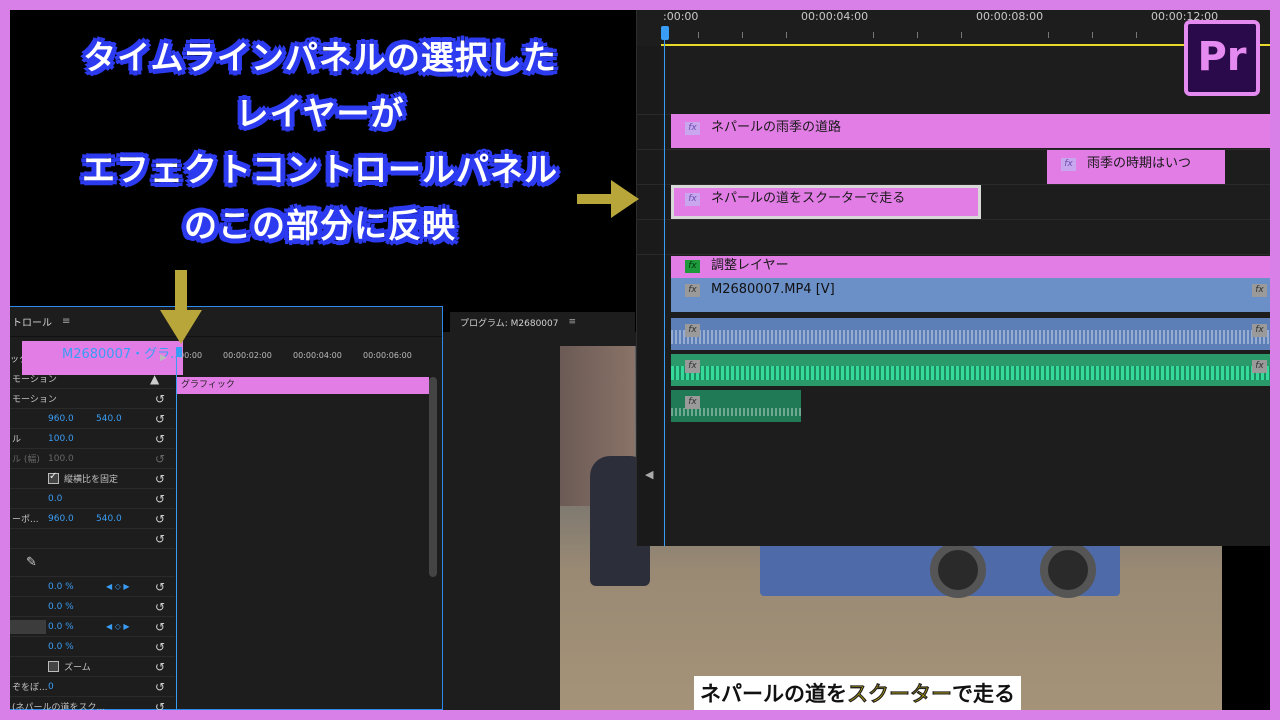 This screenshot has width=1280, height=720. What do you see at coordinates (649, 474) in the screenshot?
I see `speaker-icon: ◀` at bounding box center [649, 474].